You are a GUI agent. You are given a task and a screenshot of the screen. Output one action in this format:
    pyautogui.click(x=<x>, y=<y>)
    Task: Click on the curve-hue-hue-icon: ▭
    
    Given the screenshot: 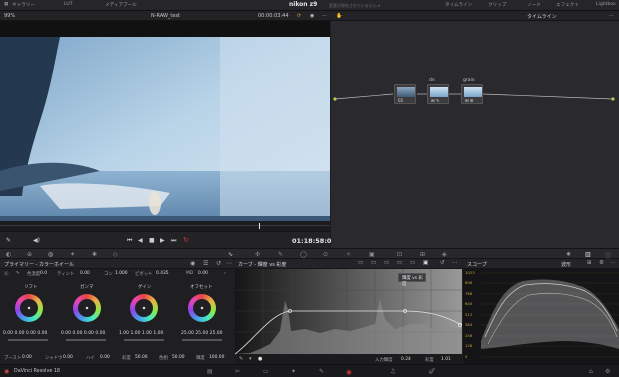 What is the action you would take?
    pyautogui.click(x=373, y=263)
    